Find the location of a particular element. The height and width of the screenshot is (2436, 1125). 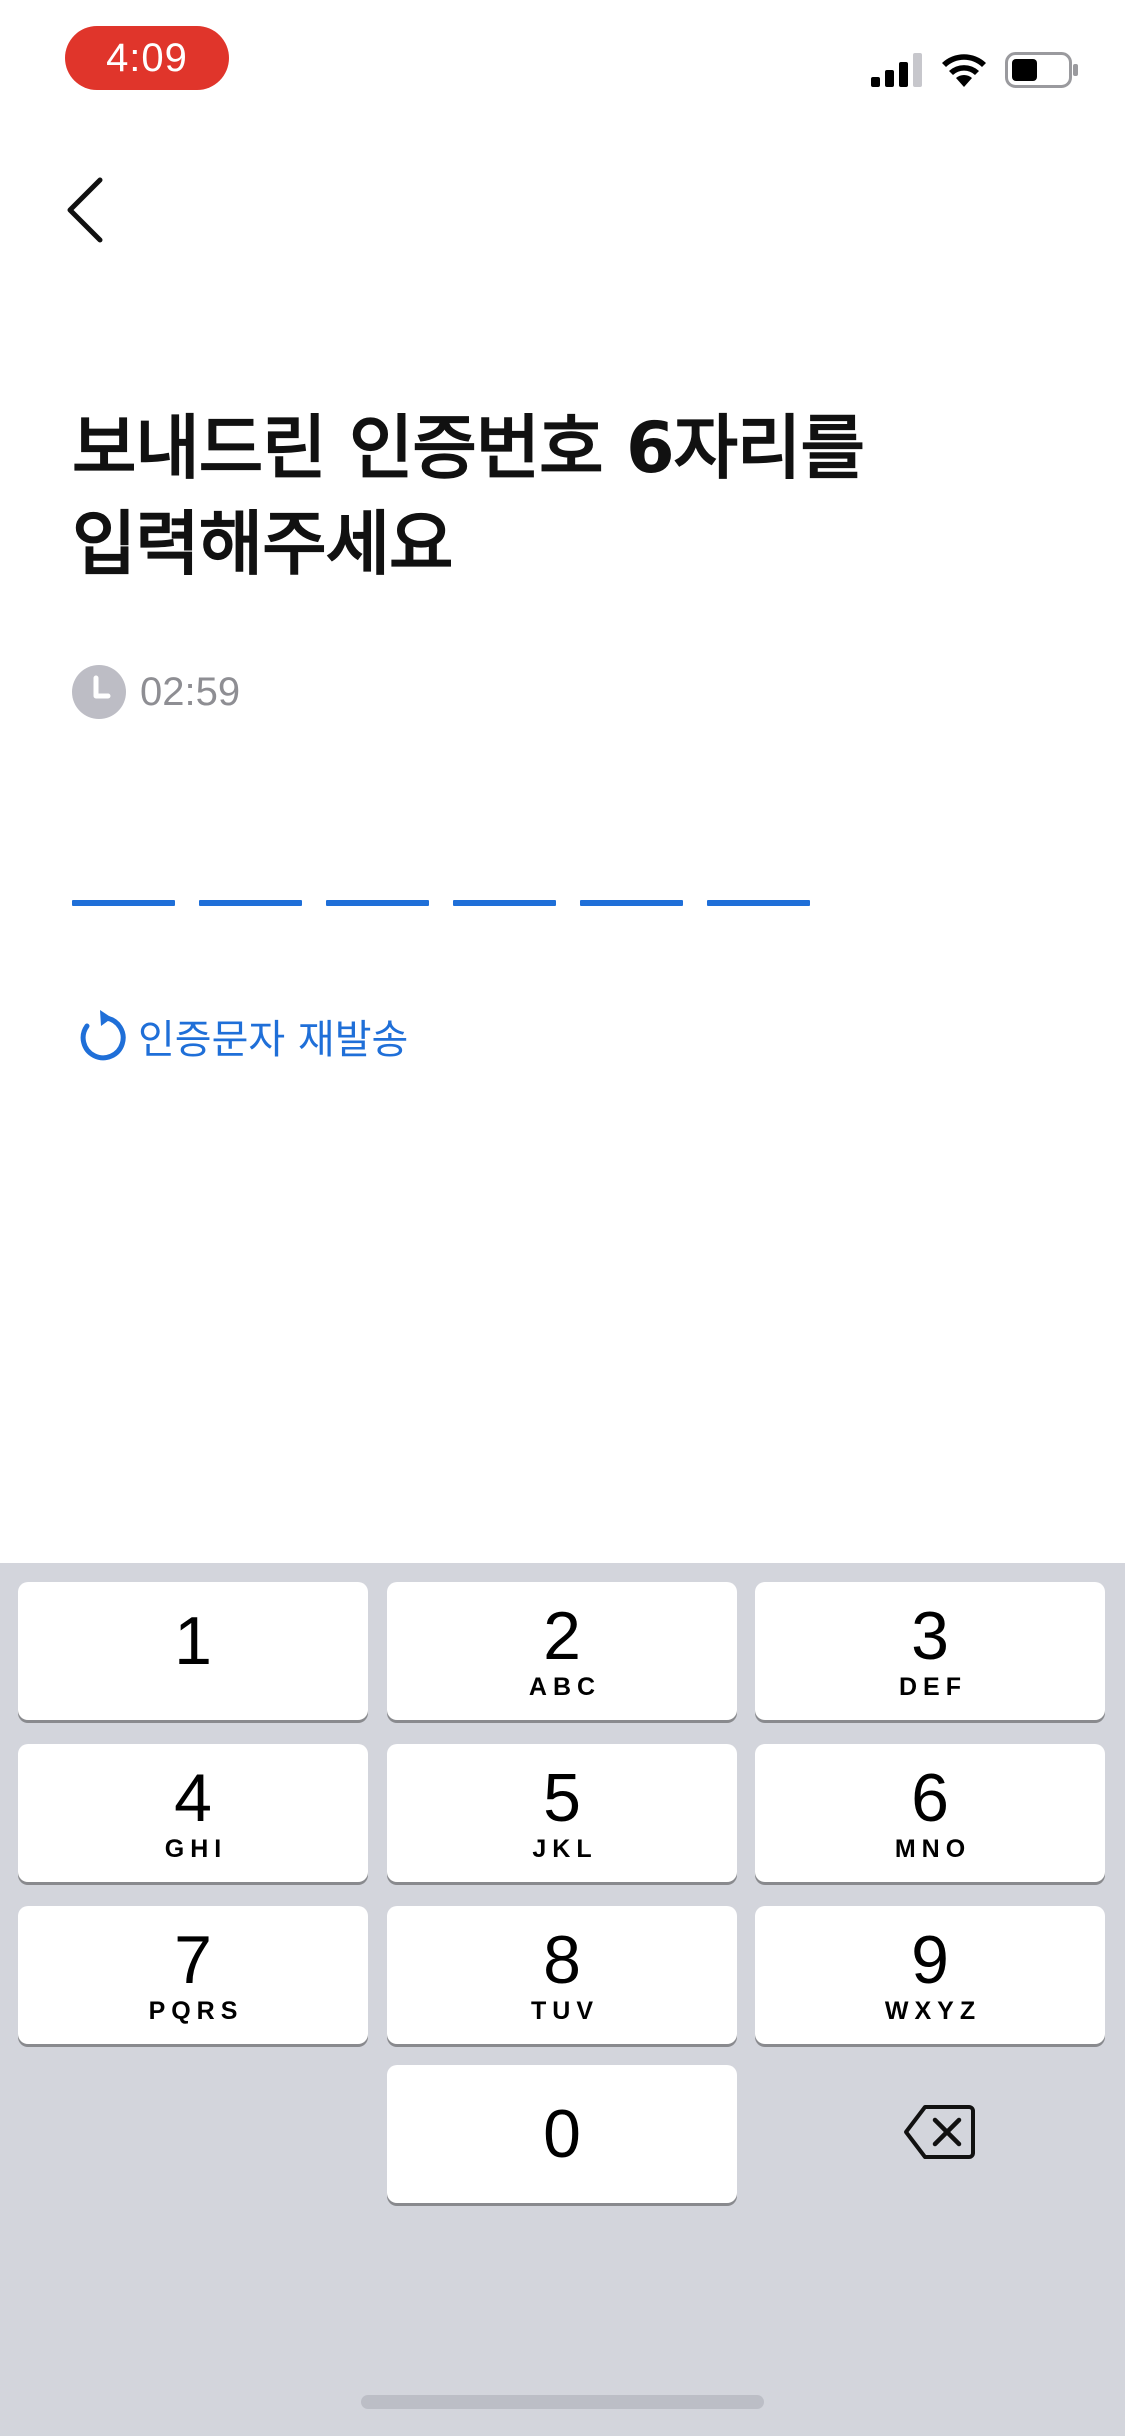

timer-text: 02:59 is located at coordinates (190, 691).